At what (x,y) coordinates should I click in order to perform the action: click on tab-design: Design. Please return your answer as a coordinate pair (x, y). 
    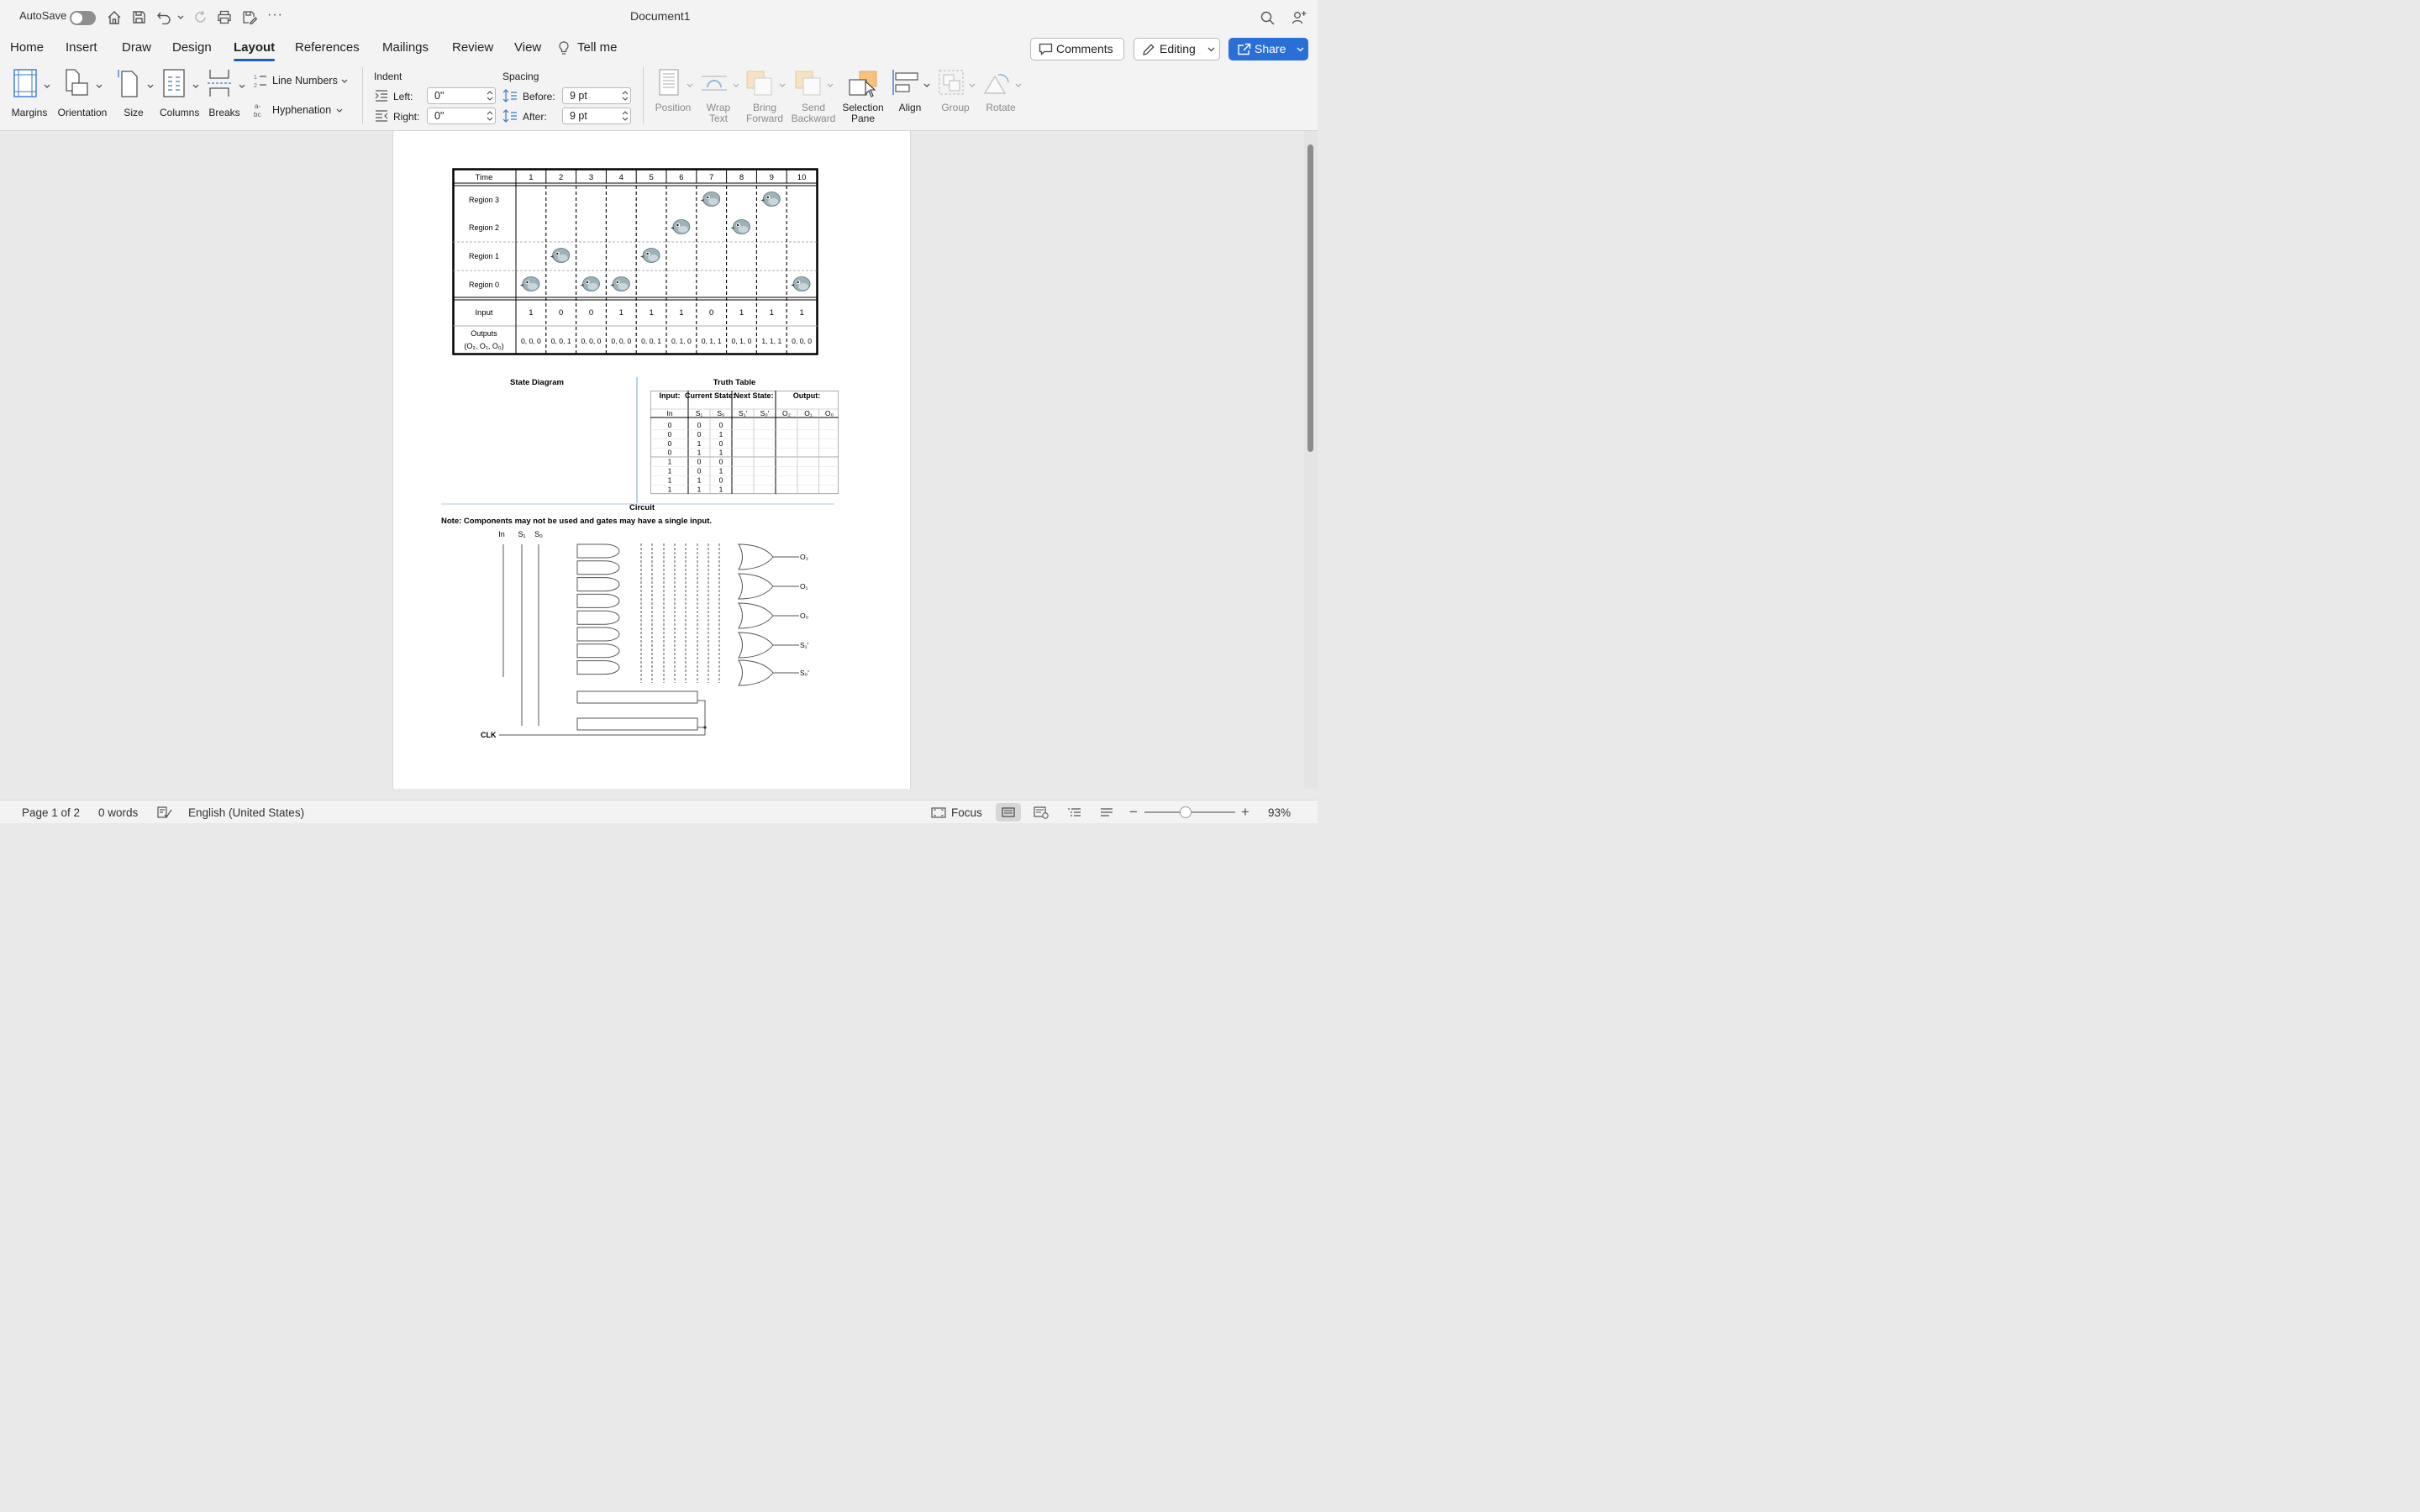
    Looking at the image, I should click on (192, 47).